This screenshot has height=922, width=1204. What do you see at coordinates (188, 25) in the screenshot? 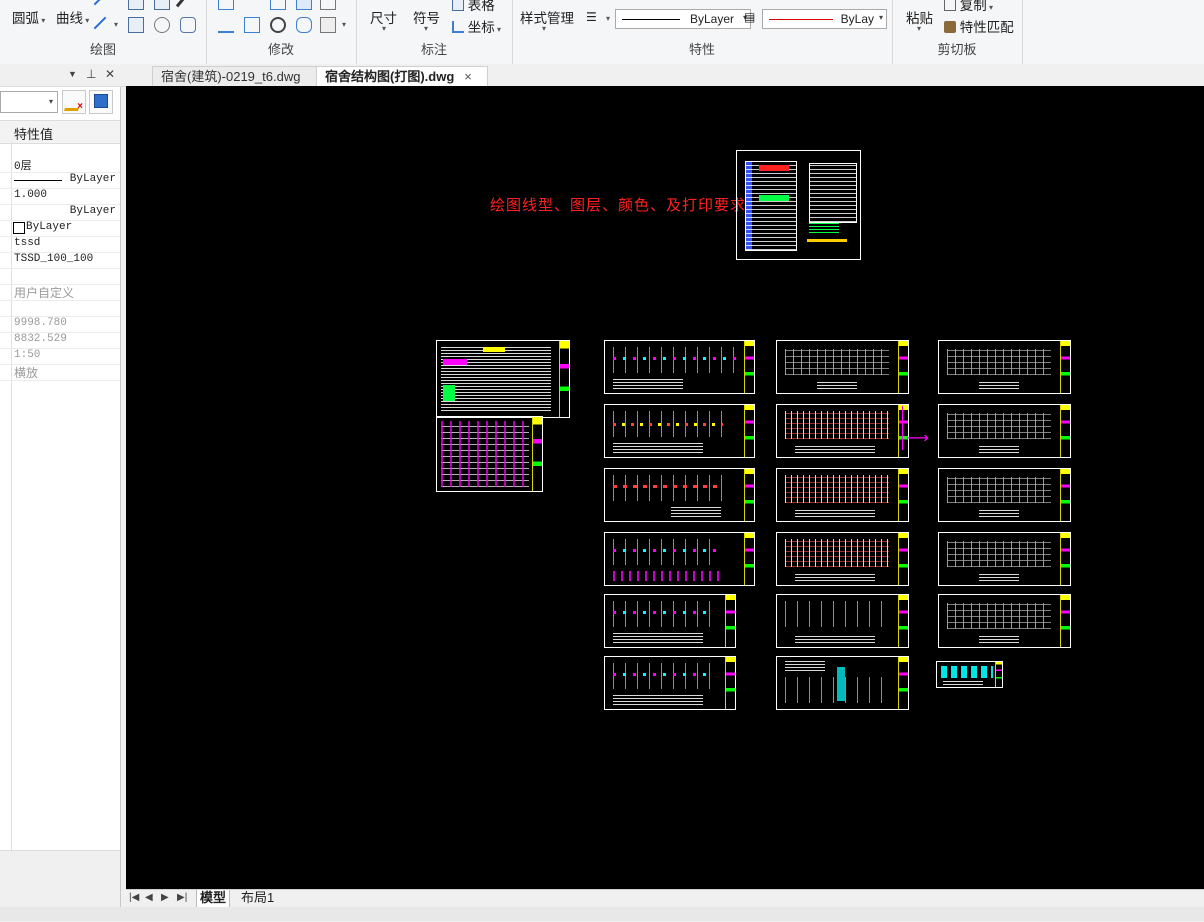
I see `boundary-icon` at bounding box center [188, 25].